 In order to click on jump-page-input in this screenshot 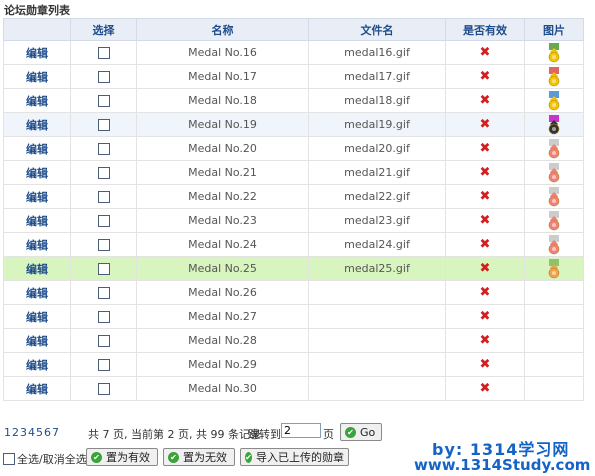, I will do `click(301, 430)`.